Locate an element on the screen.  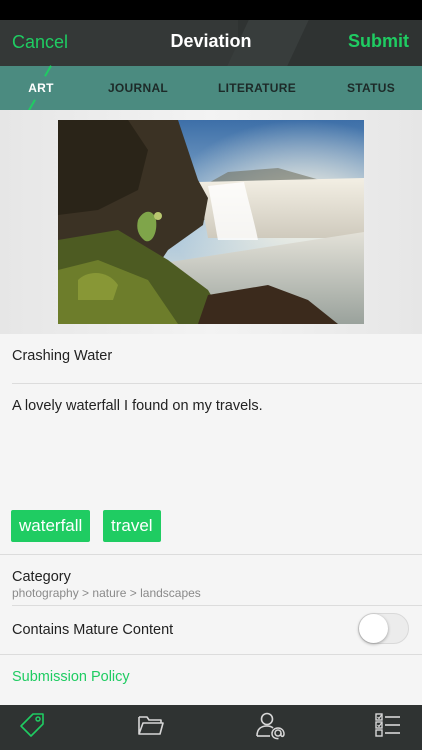
checklist-icon is located at coordinates (388, 727).